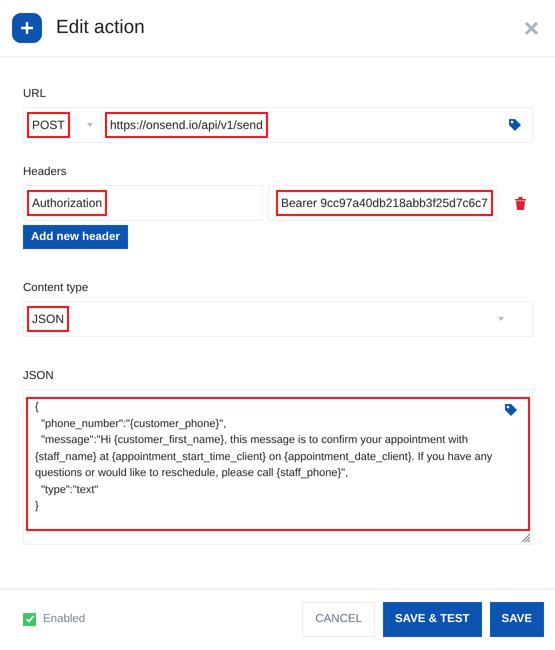 This screenshot has width=555, height=650. What do you see at coordinates (520, 203) in the screenshot?
I see `delete-icon` at bounding box center [520, 203].